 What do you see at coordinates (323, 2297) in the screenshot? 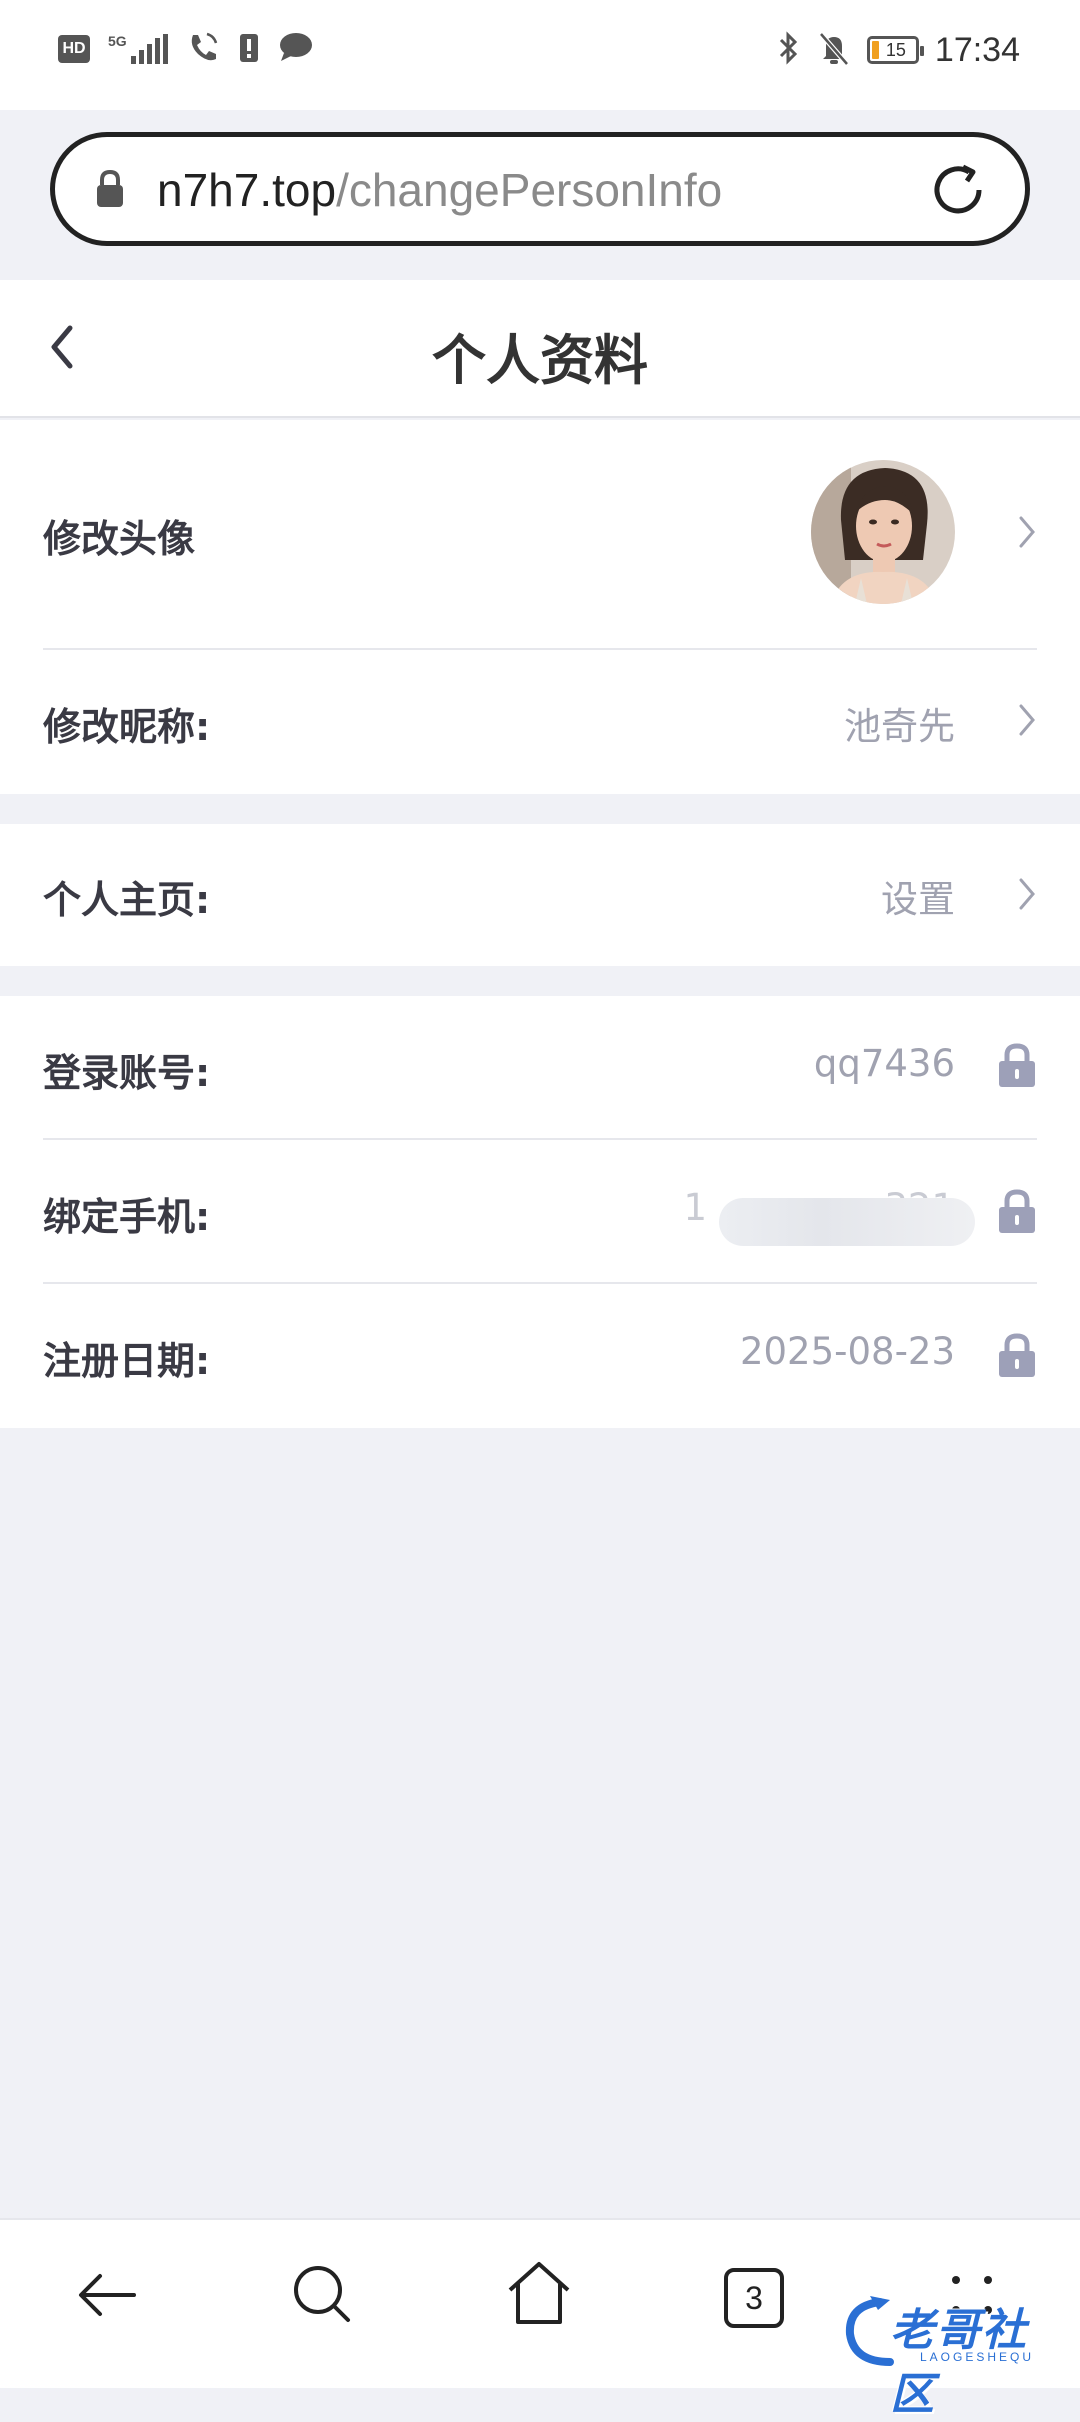
I see `search-icon` at bounding box center [323, 2297].